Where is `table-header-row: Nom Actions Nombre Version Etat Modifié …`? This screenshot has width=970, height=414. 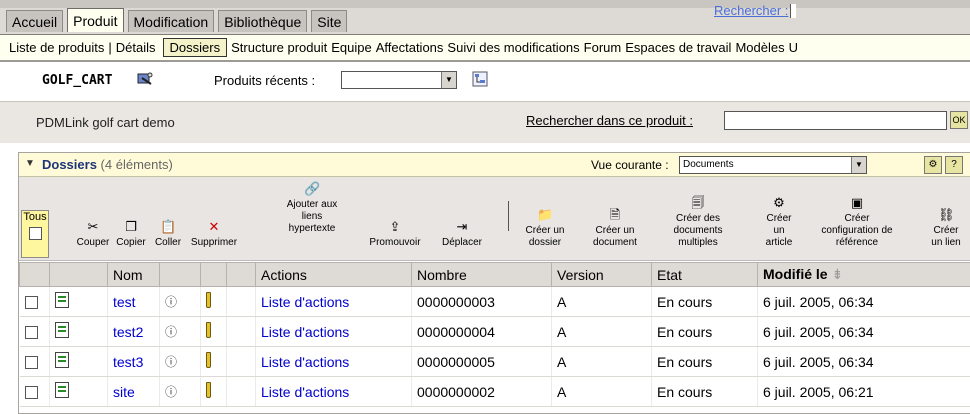 table-header-row: Nom Actions Nombre Version Etat Modifié … is located at coordinates (494, 274).